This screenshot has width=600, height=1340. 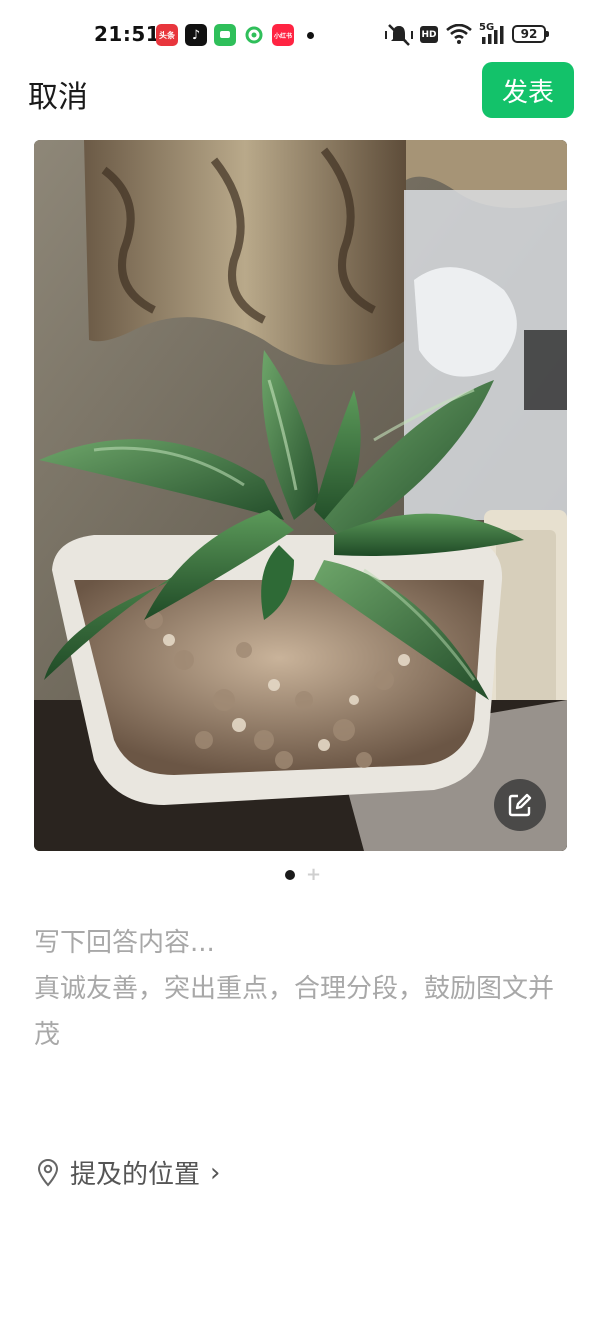 I want to click on toutiao-icon: 头条, so click(x=167, y=35).